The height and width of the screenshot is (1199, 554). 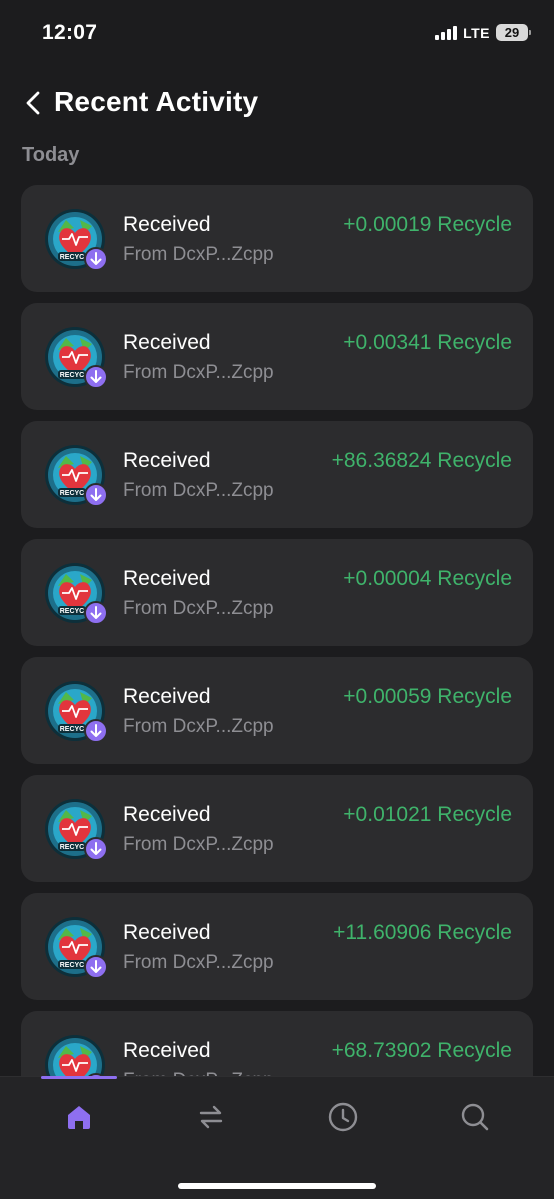 What do you see at coordinates (427, 224) in the screenshot?
I see `activity-amount: +0.00019 Recycle` at bounding box center [427, 224].